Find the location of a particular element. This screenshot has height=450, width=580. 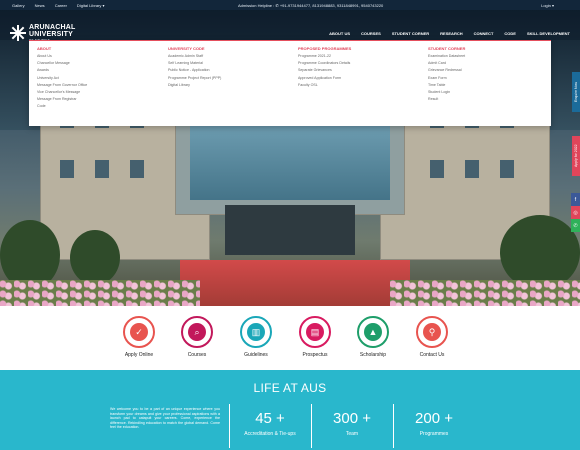

location-pin-icon: ⚲ is located at coordinates (432, 332).